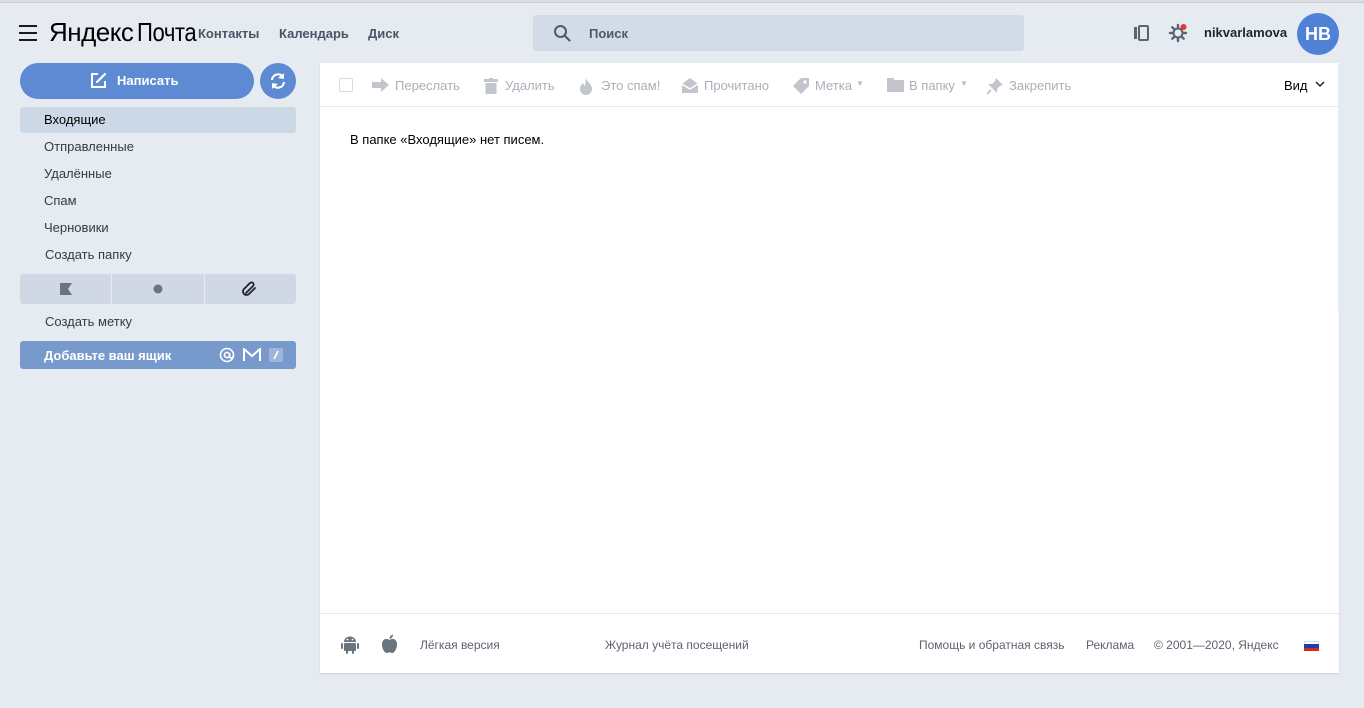 Image resolution: width=1364 pixels, height=708 pixels. I want to click on chevron-down-icon, so click(1320, 84).